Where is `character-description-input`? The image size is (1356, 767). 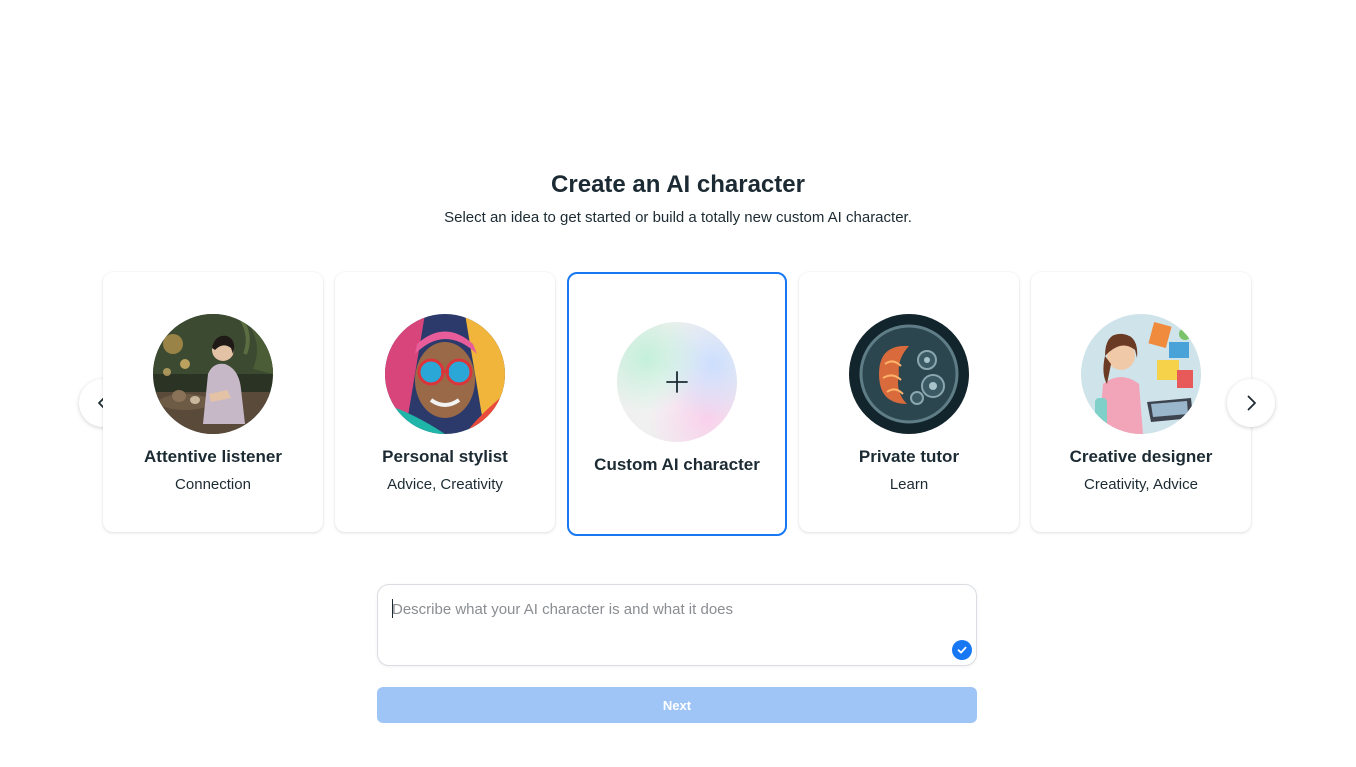 character-description-input is located at coordinates (672, 609).